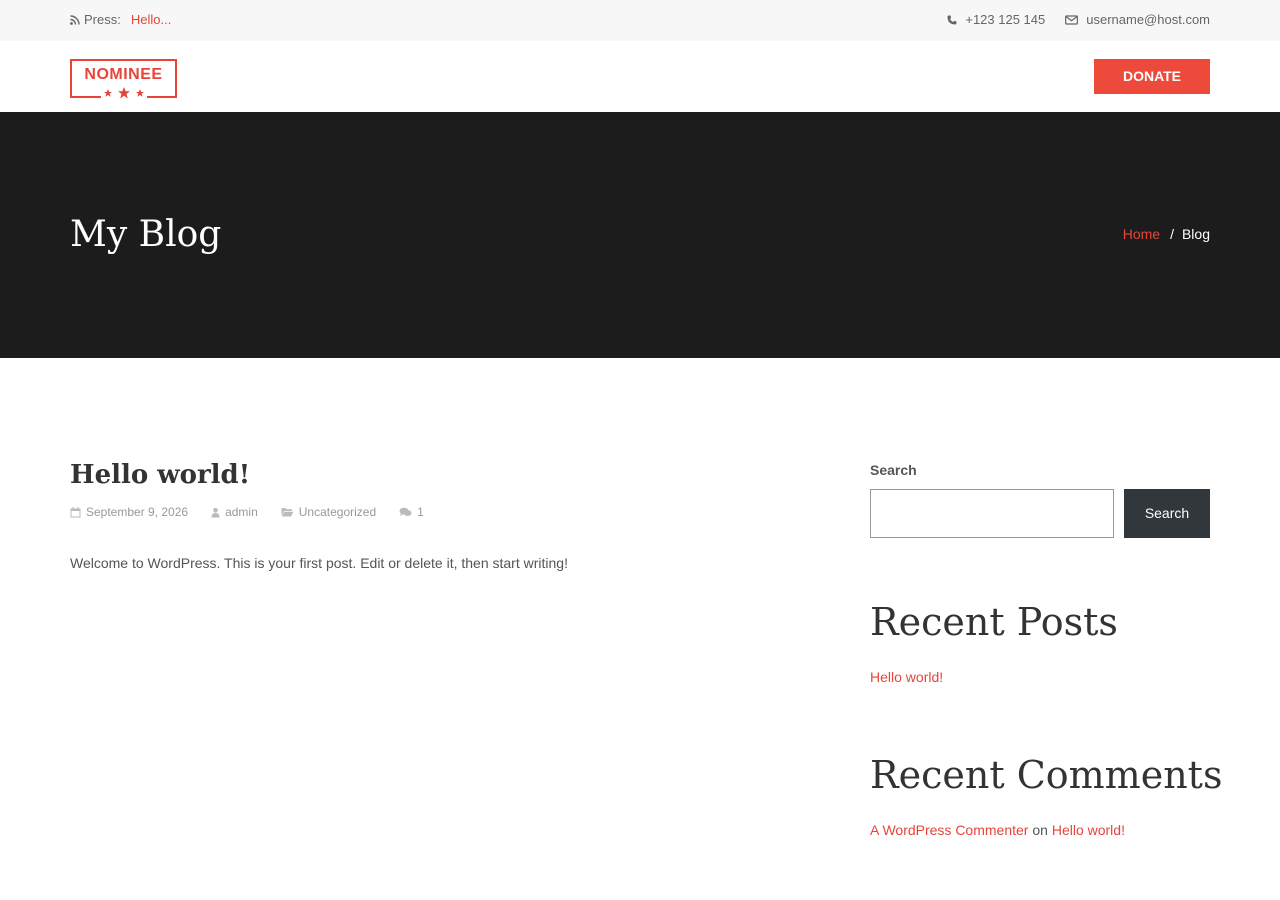 Image resolution: width=1280 pixels, height=900 pixels. Describe the element at coordinates (420, 512) in the screenshot. I see `post-comments-link: 1` at that location.